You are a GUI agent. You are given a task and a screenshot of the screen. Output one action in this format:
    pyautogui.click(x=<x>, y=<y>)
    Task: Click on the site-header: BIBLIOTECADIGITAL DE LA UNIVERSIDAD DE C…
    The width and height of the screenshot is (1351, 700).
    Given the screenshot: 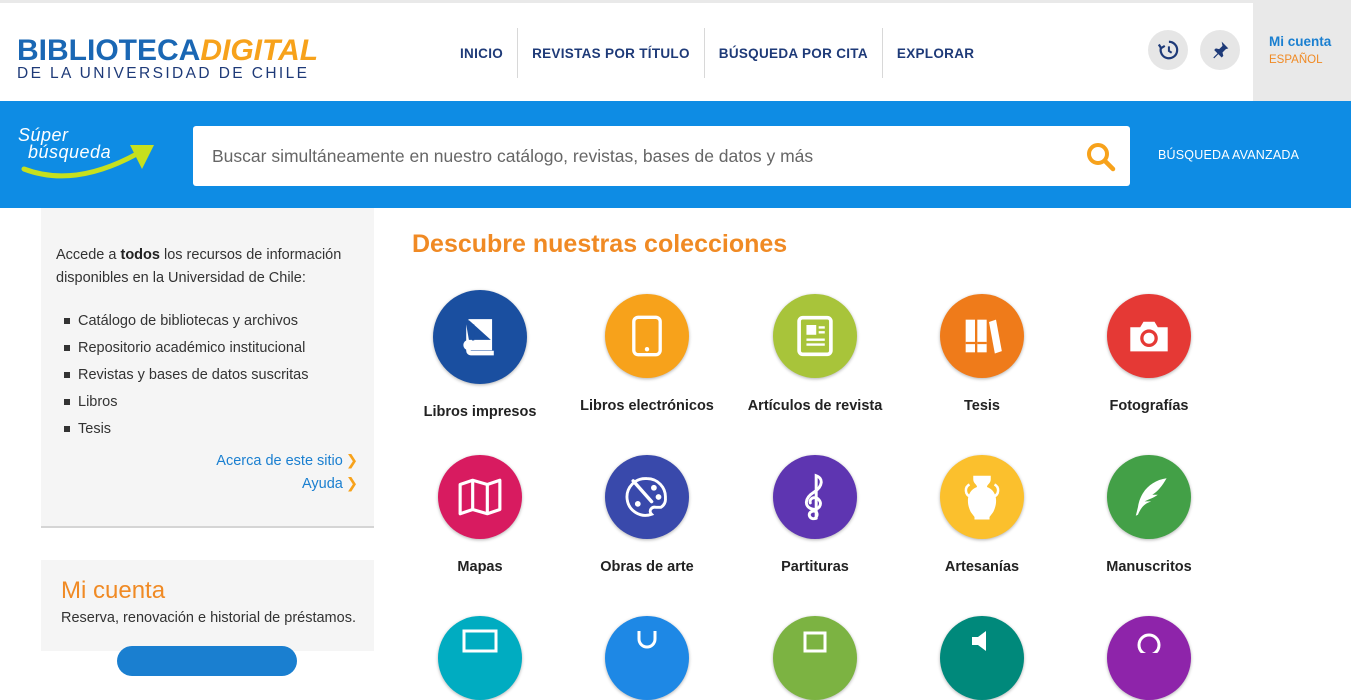 What is the action you would take?
    pyautogui.click(x=675, y=52)
    